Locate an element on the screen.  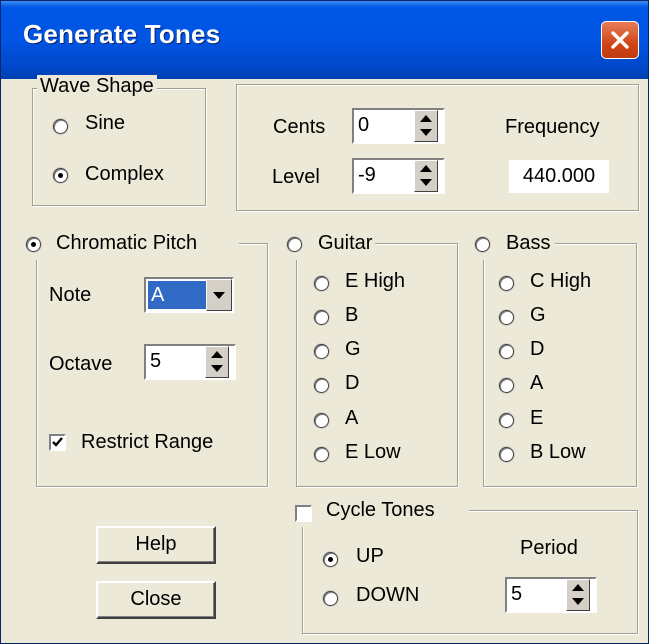
radio-sine is located at coordinates (60, 126).